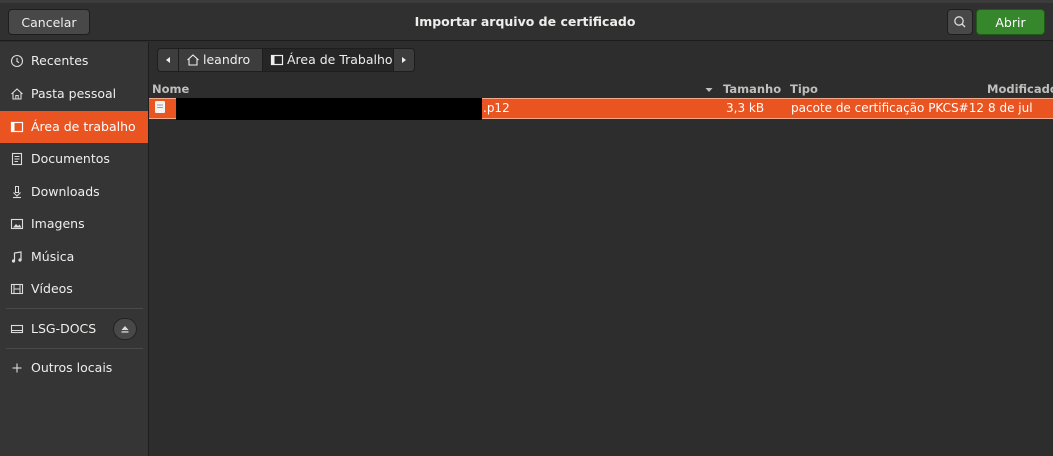 This screenshot has width=1053, height=456. Describe the element at coordinates (70, 158) in the screenshot. I see `sidebar-item-label: Documentos` at that location.